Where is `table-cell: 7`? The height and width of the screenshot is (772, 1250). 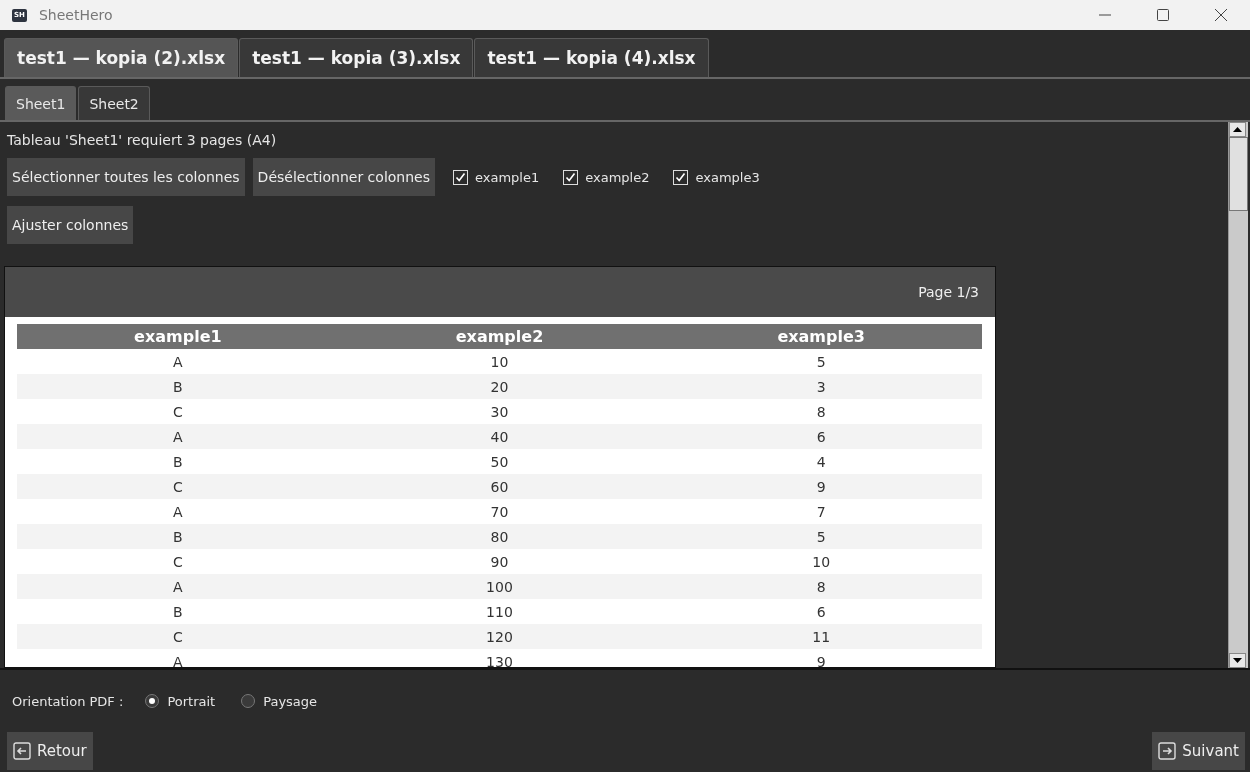 table-cell: 7 is located at coordinates (821, 511).